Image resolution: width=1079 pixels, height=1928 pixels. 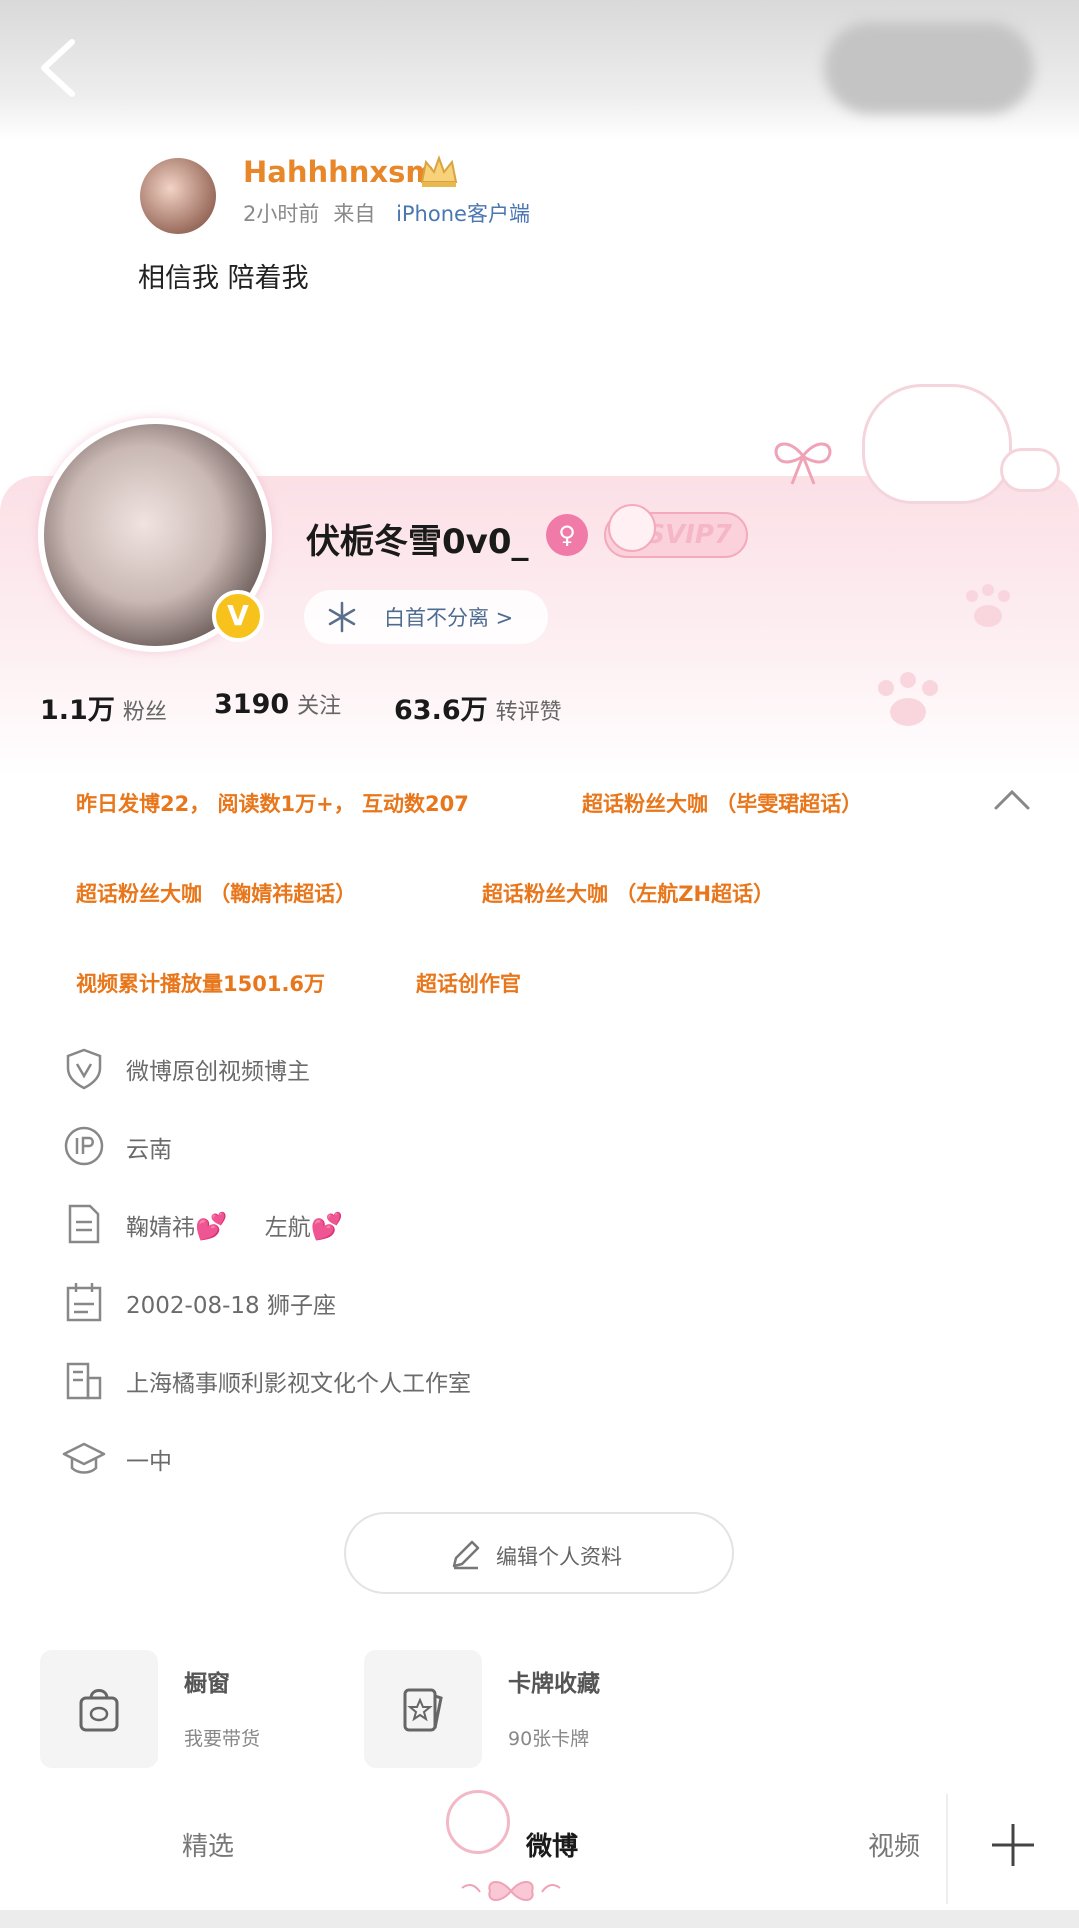 What do you see at coordinates (542, 1379) in the screenshot?
I see `info-company: 上海橘事顺利影视文化个人工作室` at bounding box center [542, 1379].